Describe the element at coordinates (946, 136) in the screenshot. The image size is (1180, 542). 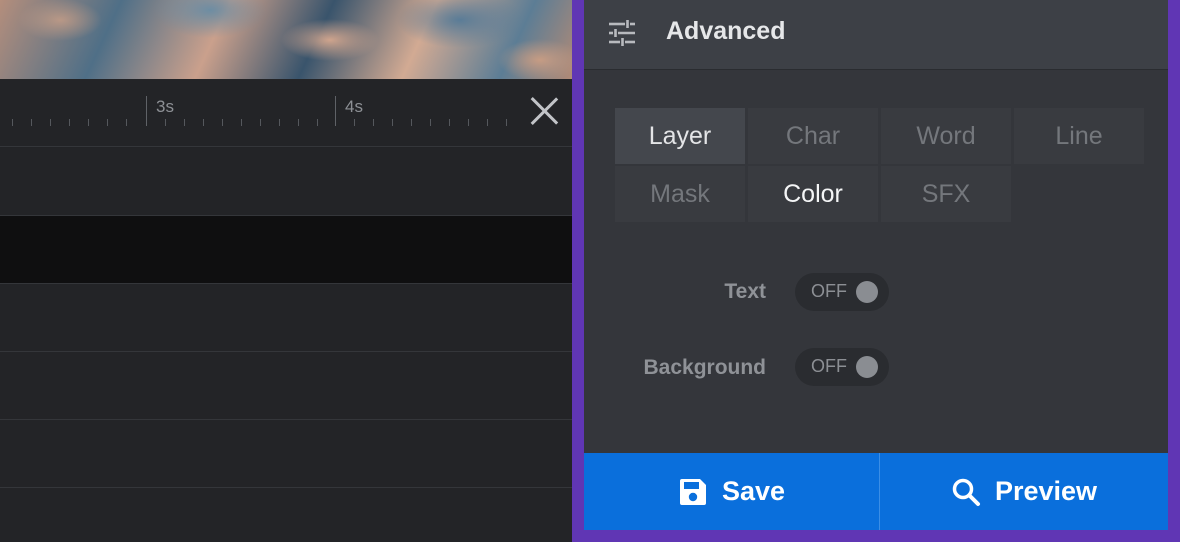
I see `tab-word: Word` at that location.